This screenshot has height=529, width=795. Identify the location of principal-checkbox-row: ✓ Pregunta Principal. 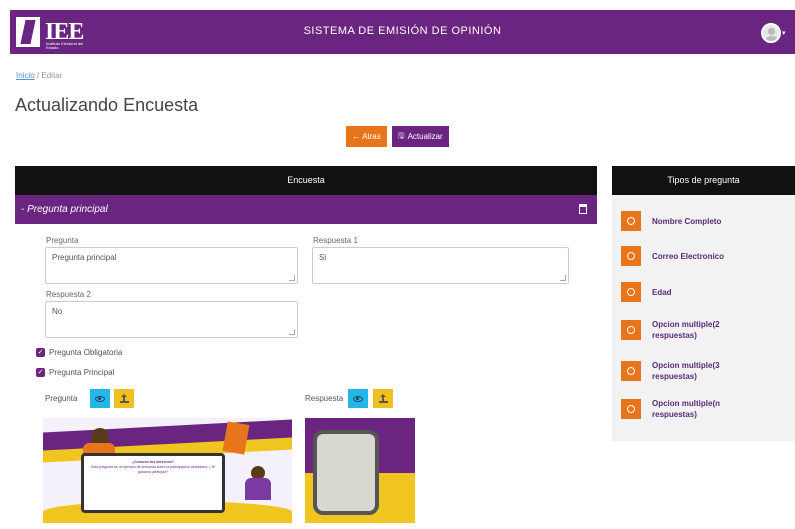
(75, 372).